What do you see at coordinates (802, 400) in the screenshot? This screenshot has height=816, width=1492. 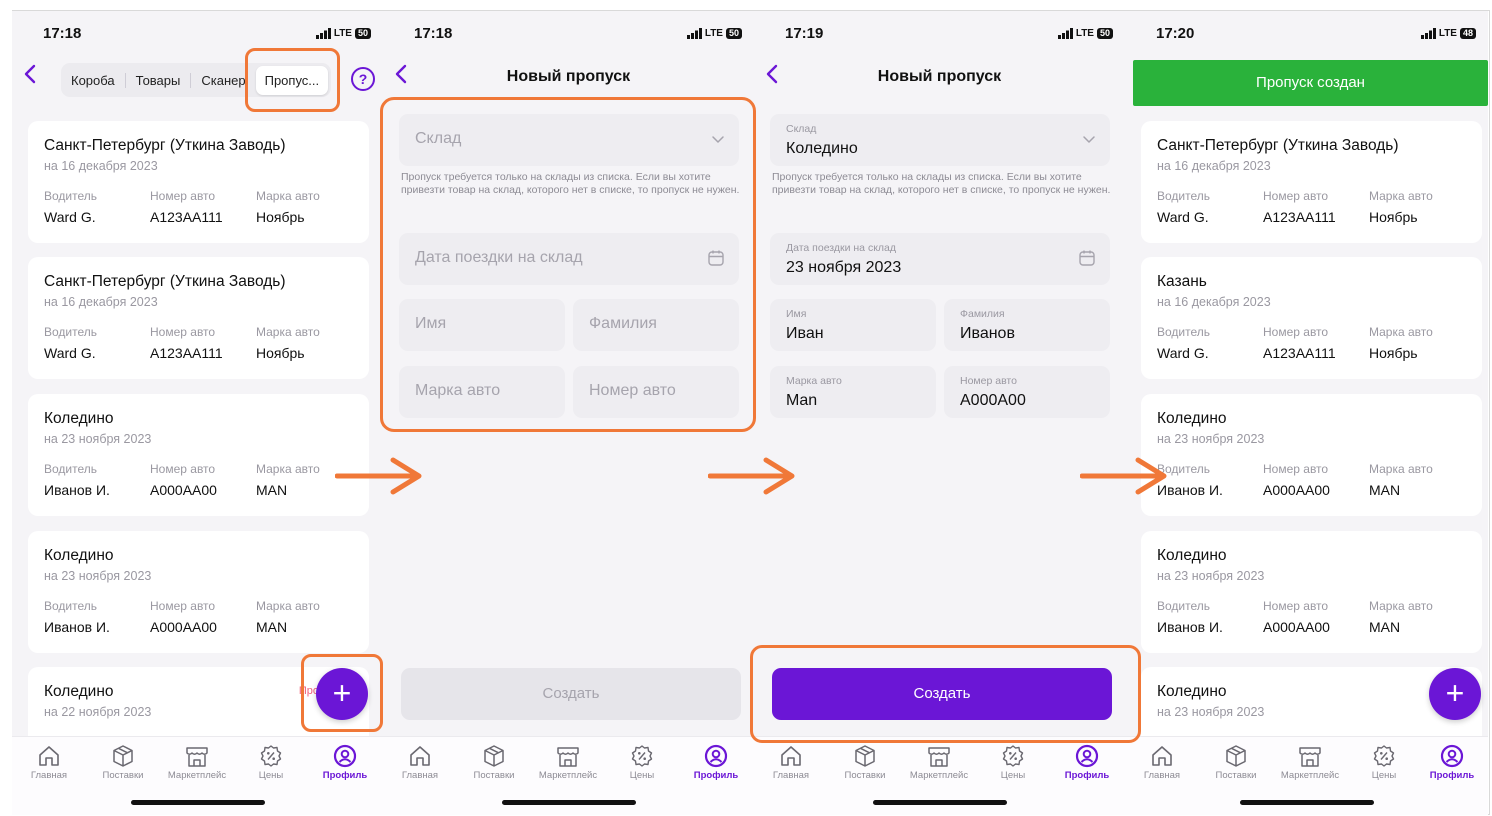 I see `car-brand-value: Man` at bounding box center [802, 400].